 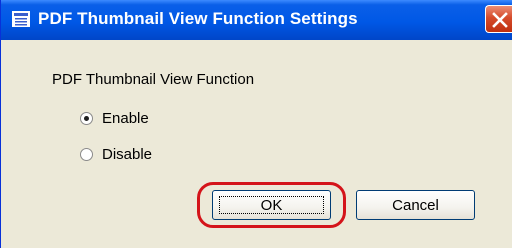 I want to click on radio-button-disable, so click(x=86, y=154).